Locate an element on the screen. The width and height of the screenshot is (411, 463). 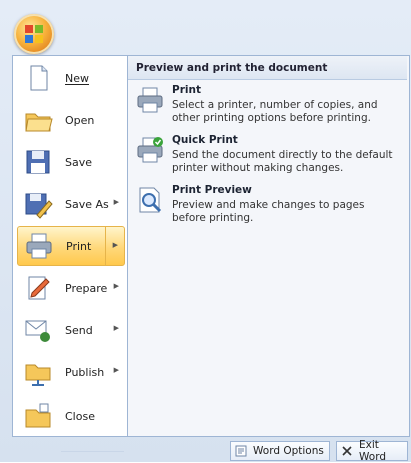
office-logo-icon is located at coordinates (34, 34).